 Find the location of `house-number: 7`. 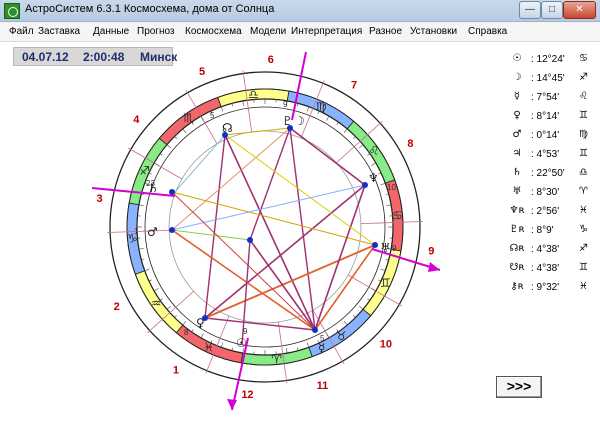

house-number: 7 is located at coordinates (354, 86).